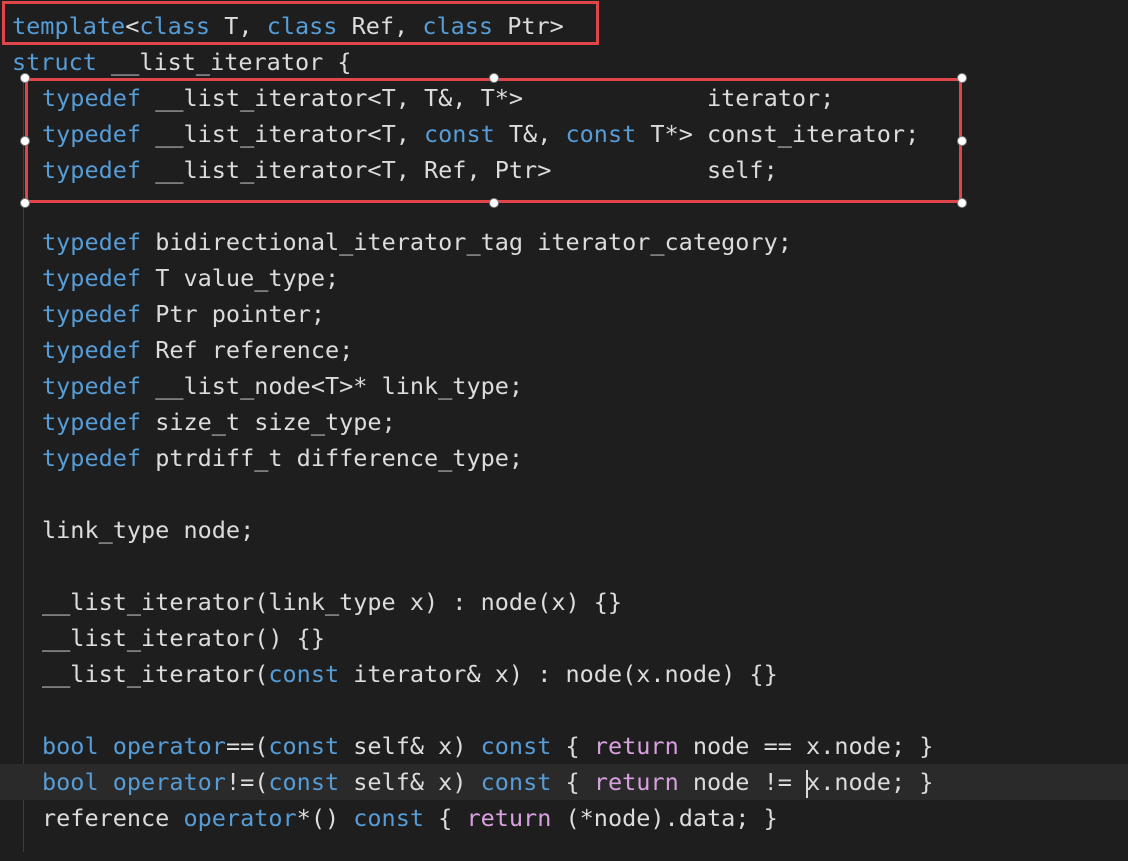 This screenshot has width=1128, height=861. What do you see at coordinates (54, 62) in the screenshot?
I see `keyword-token: struct` at bounding box center [54, 62].